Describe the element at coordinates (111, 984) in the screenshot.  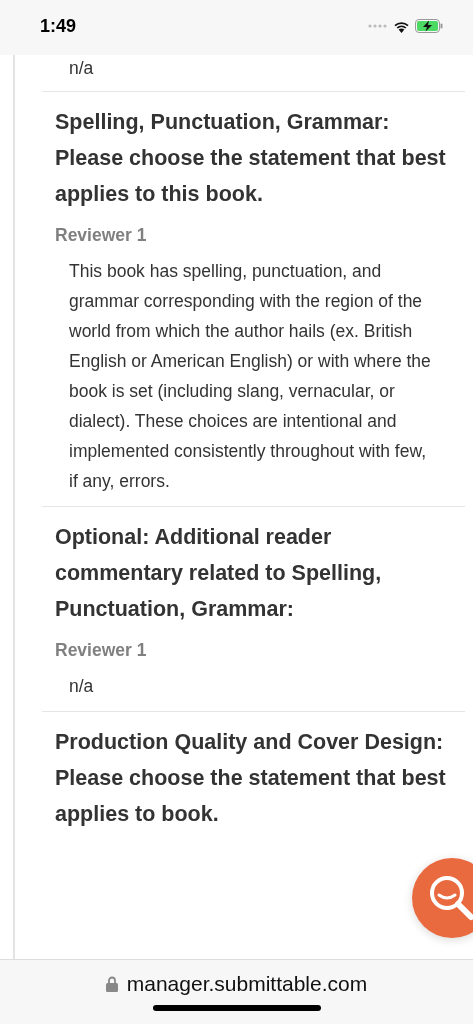
I see `lock-icon` at that location.